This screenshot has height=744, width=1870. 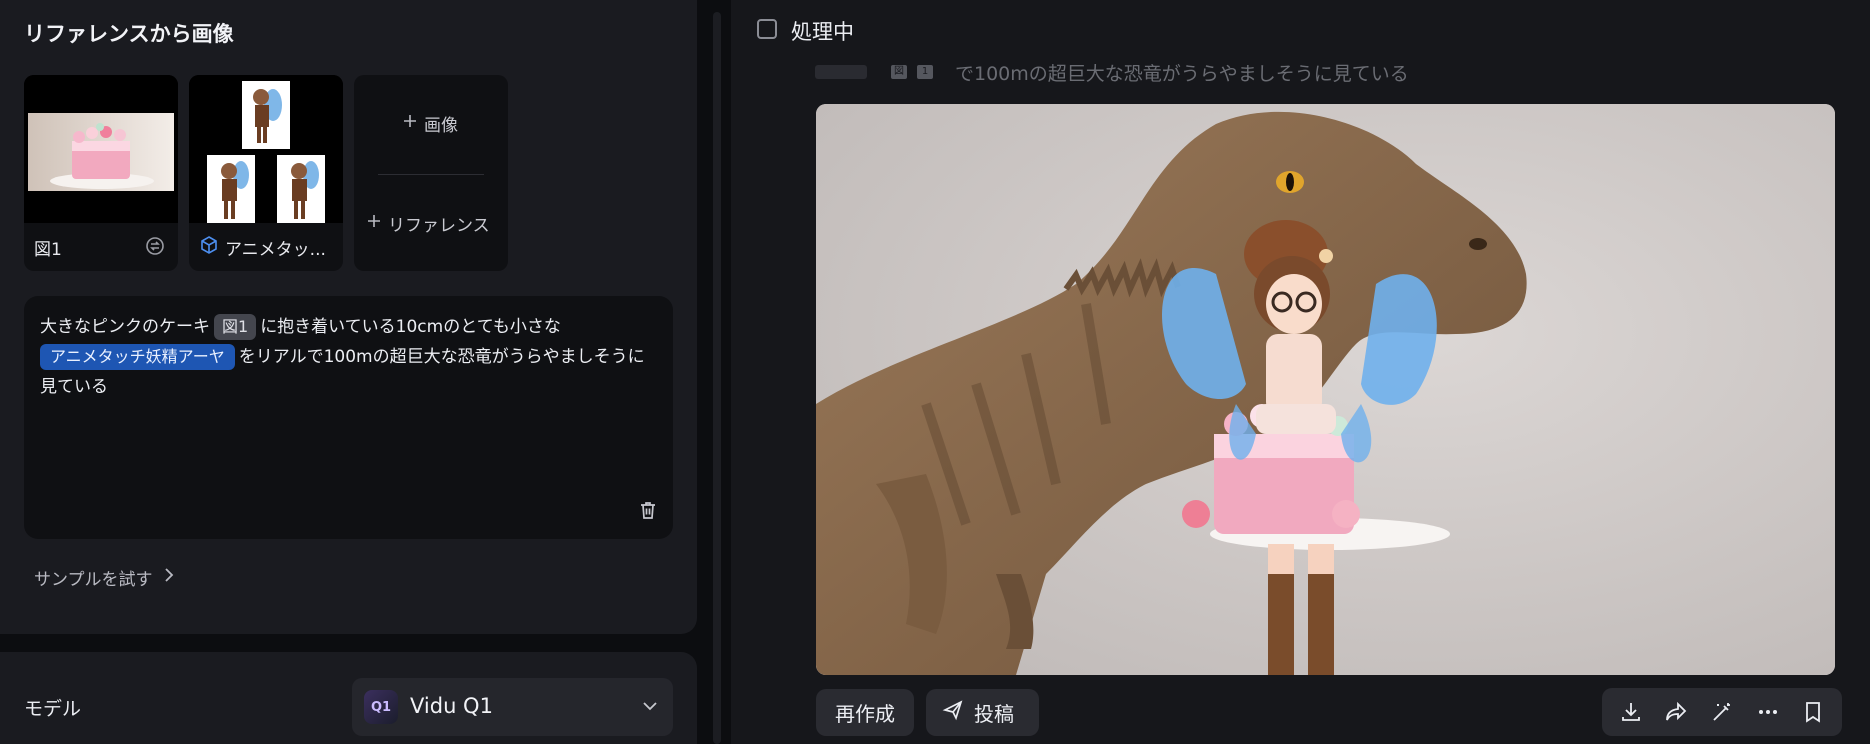 I want to click on prompt-segment: 大きなピンクのケーキ, so click(x=125, y=327).